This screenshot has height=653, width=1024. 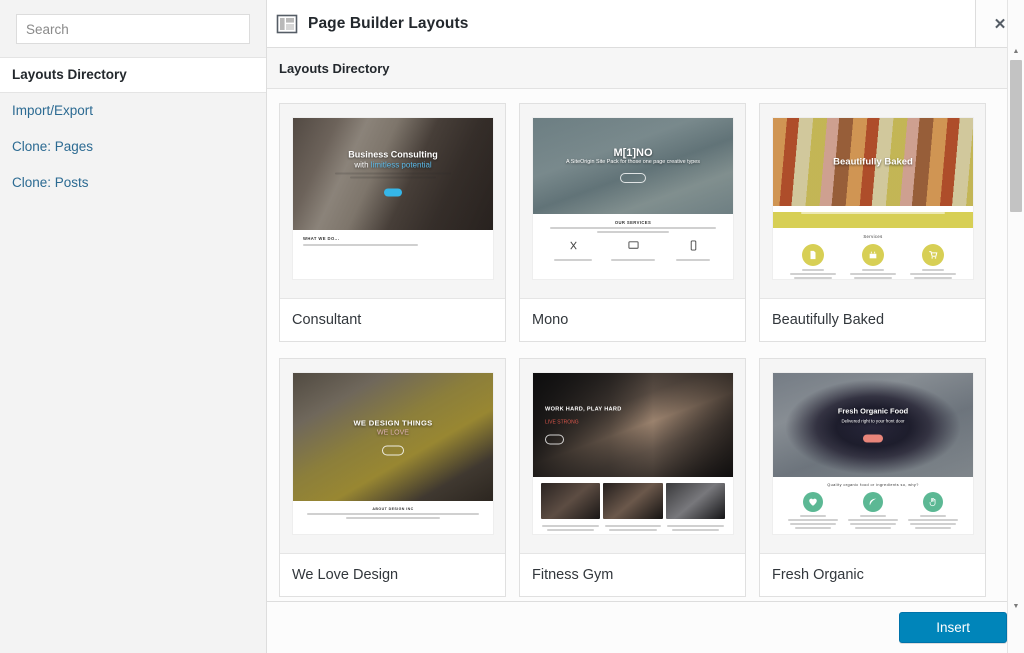 I want to click on section-header: Layouts Directory, so click(x=645, y=68).